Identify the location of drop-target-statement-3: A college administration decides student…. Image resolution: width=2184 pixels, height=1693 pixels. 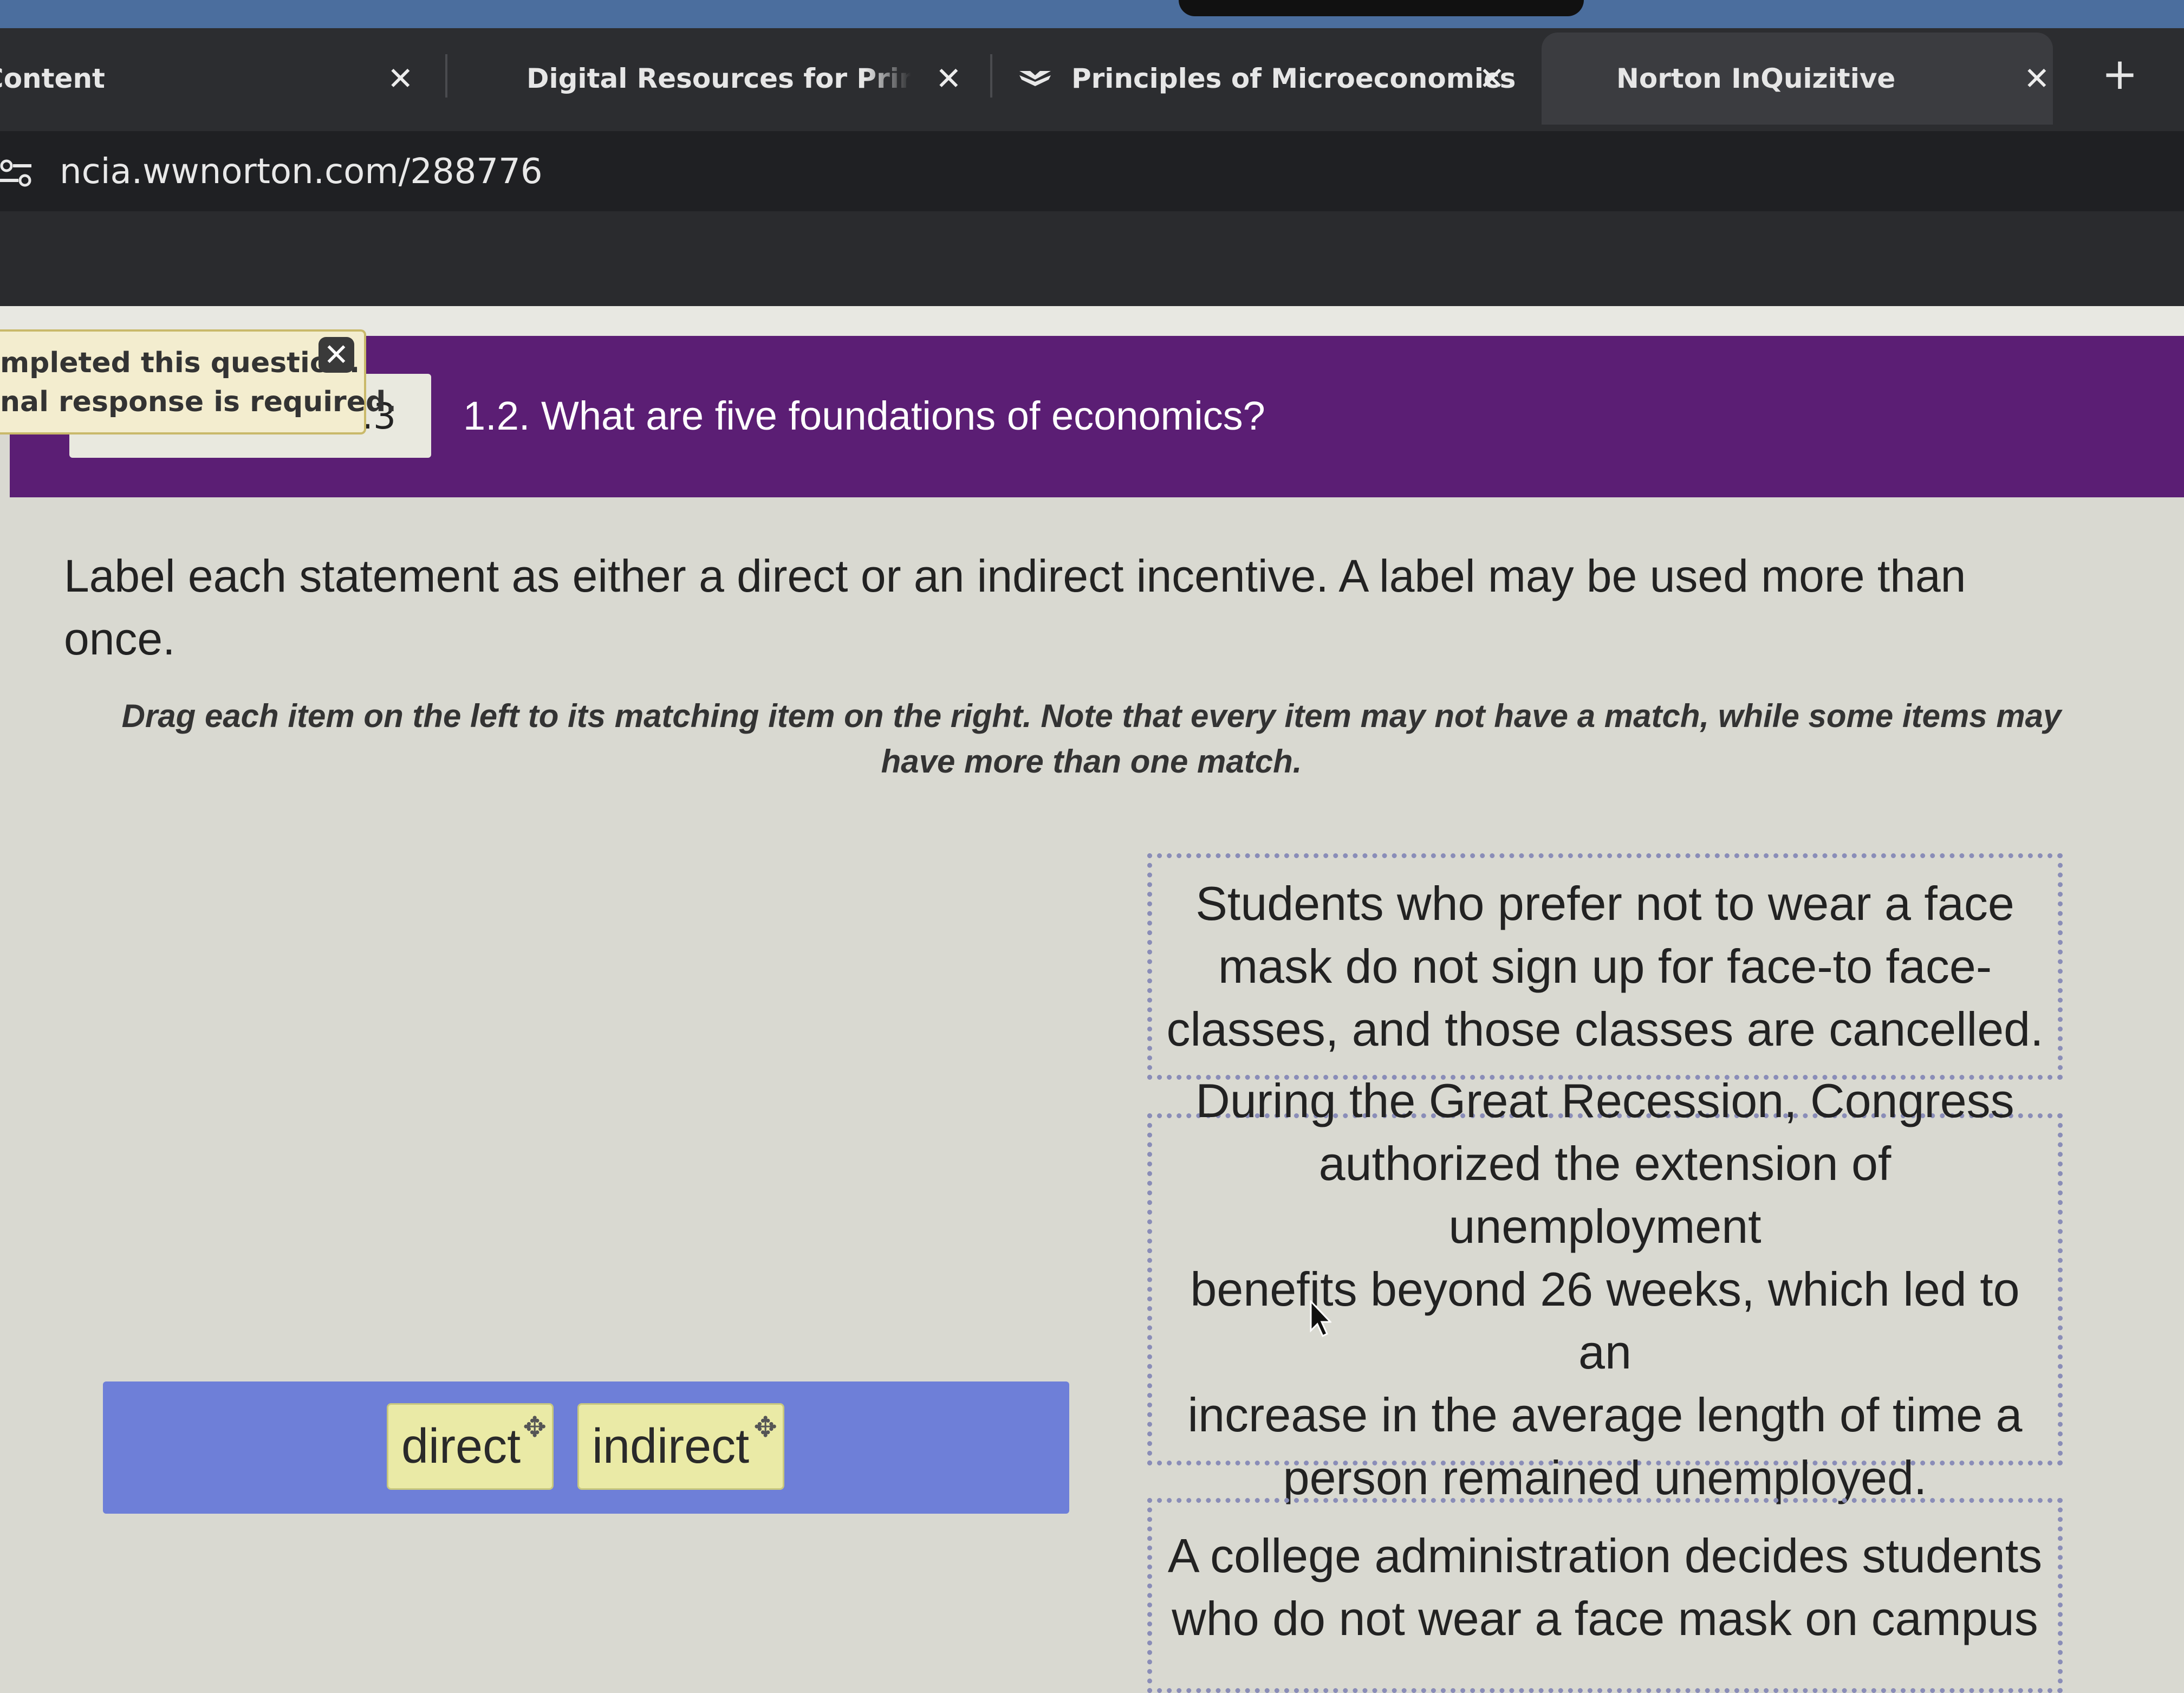
(1605, 1595).